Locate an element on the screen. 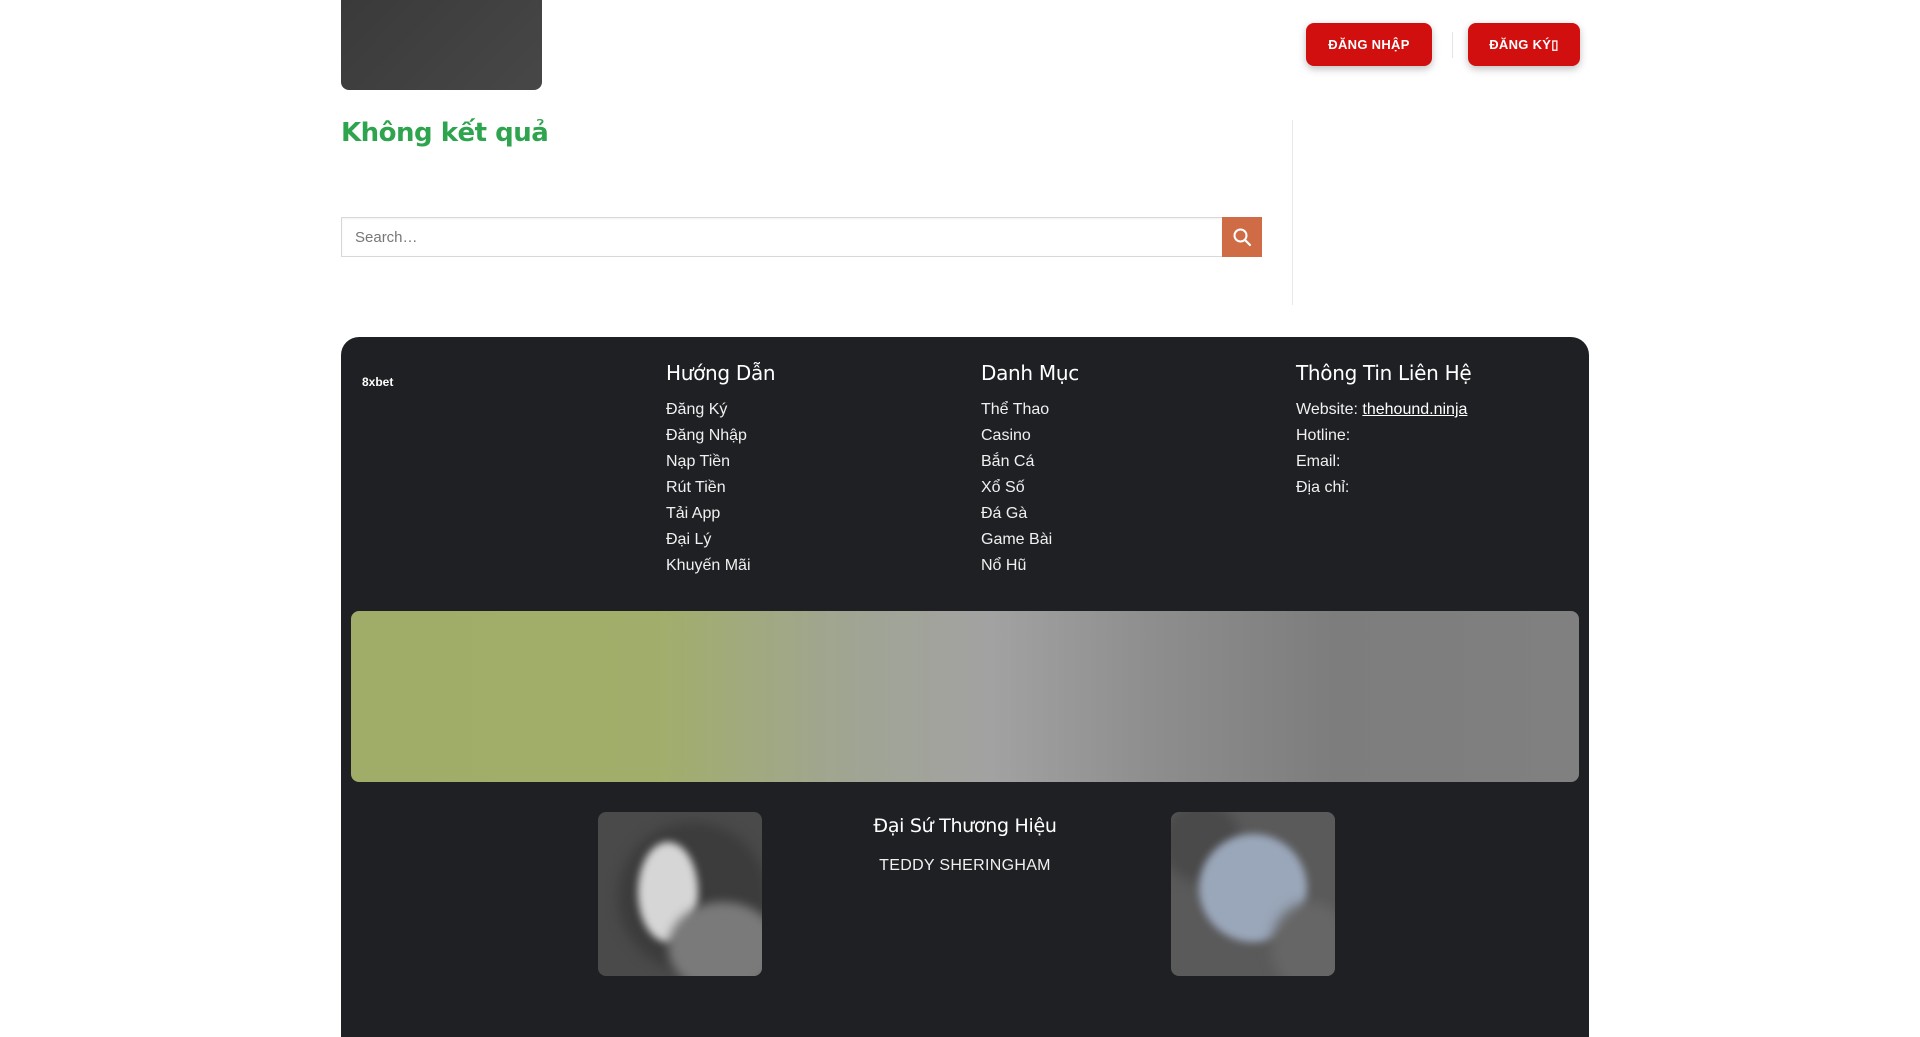 This screenshot has width=1920, height=1037. login-button: ĐĂNG NHẬP is located at coordinates (1369, 44).